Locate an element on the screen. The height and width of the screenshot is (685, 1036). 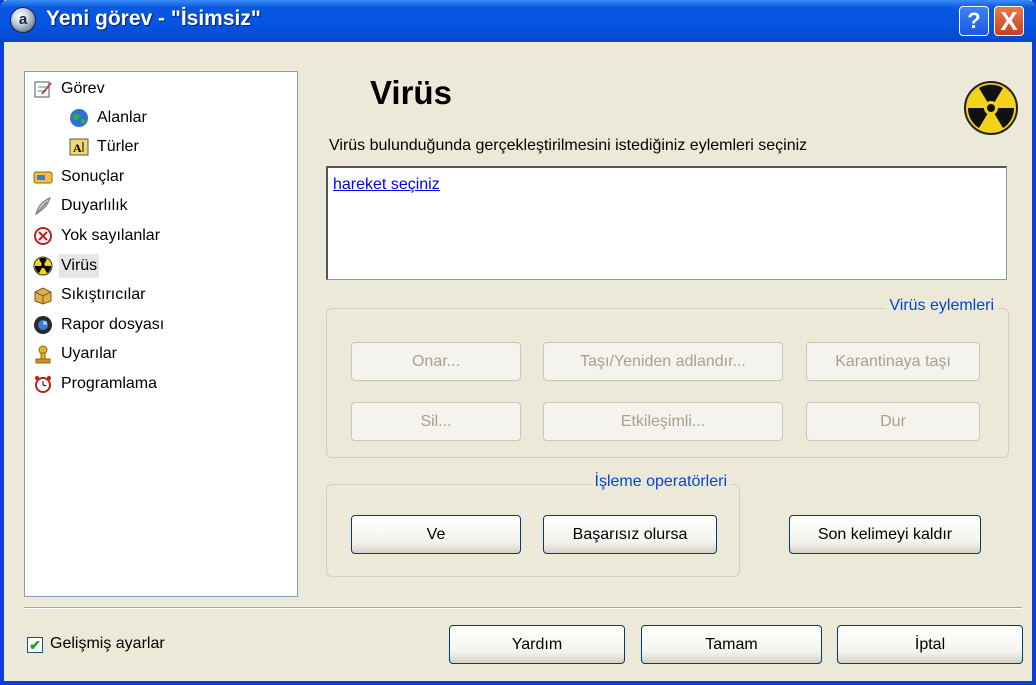
stop-button: Dur is located at coordinates (893, 421).